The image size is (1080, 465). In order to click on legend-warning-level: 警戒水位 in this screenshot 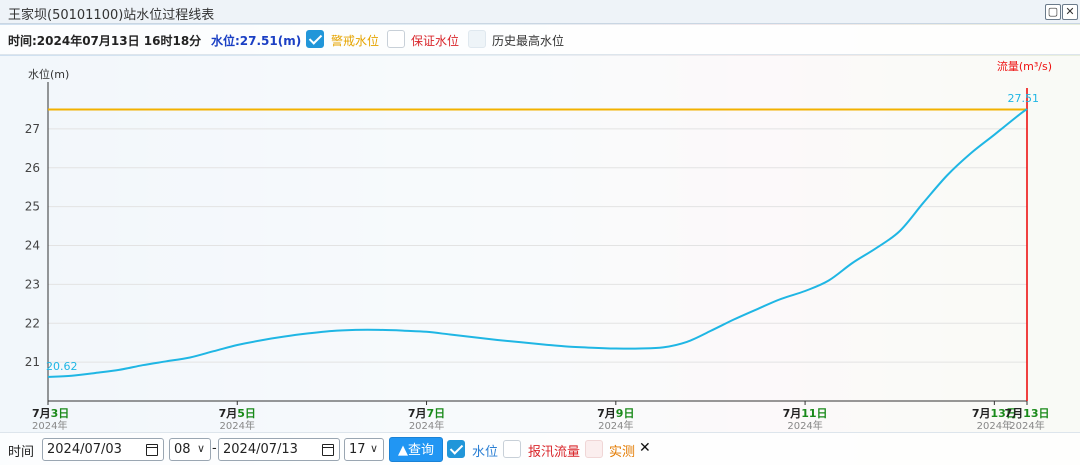, I will do `click(355, 41)`.